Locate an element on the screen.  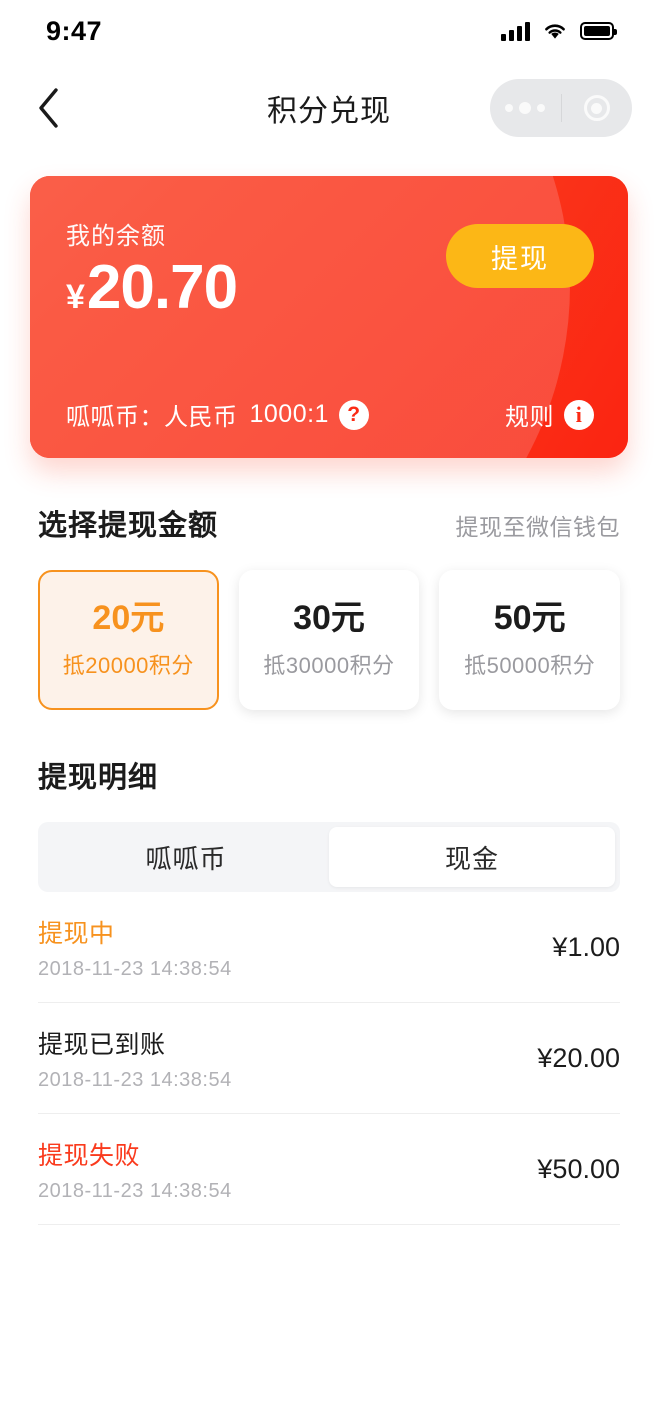
detail-section-header: 提现明细 is located at coordinates (329, 775).